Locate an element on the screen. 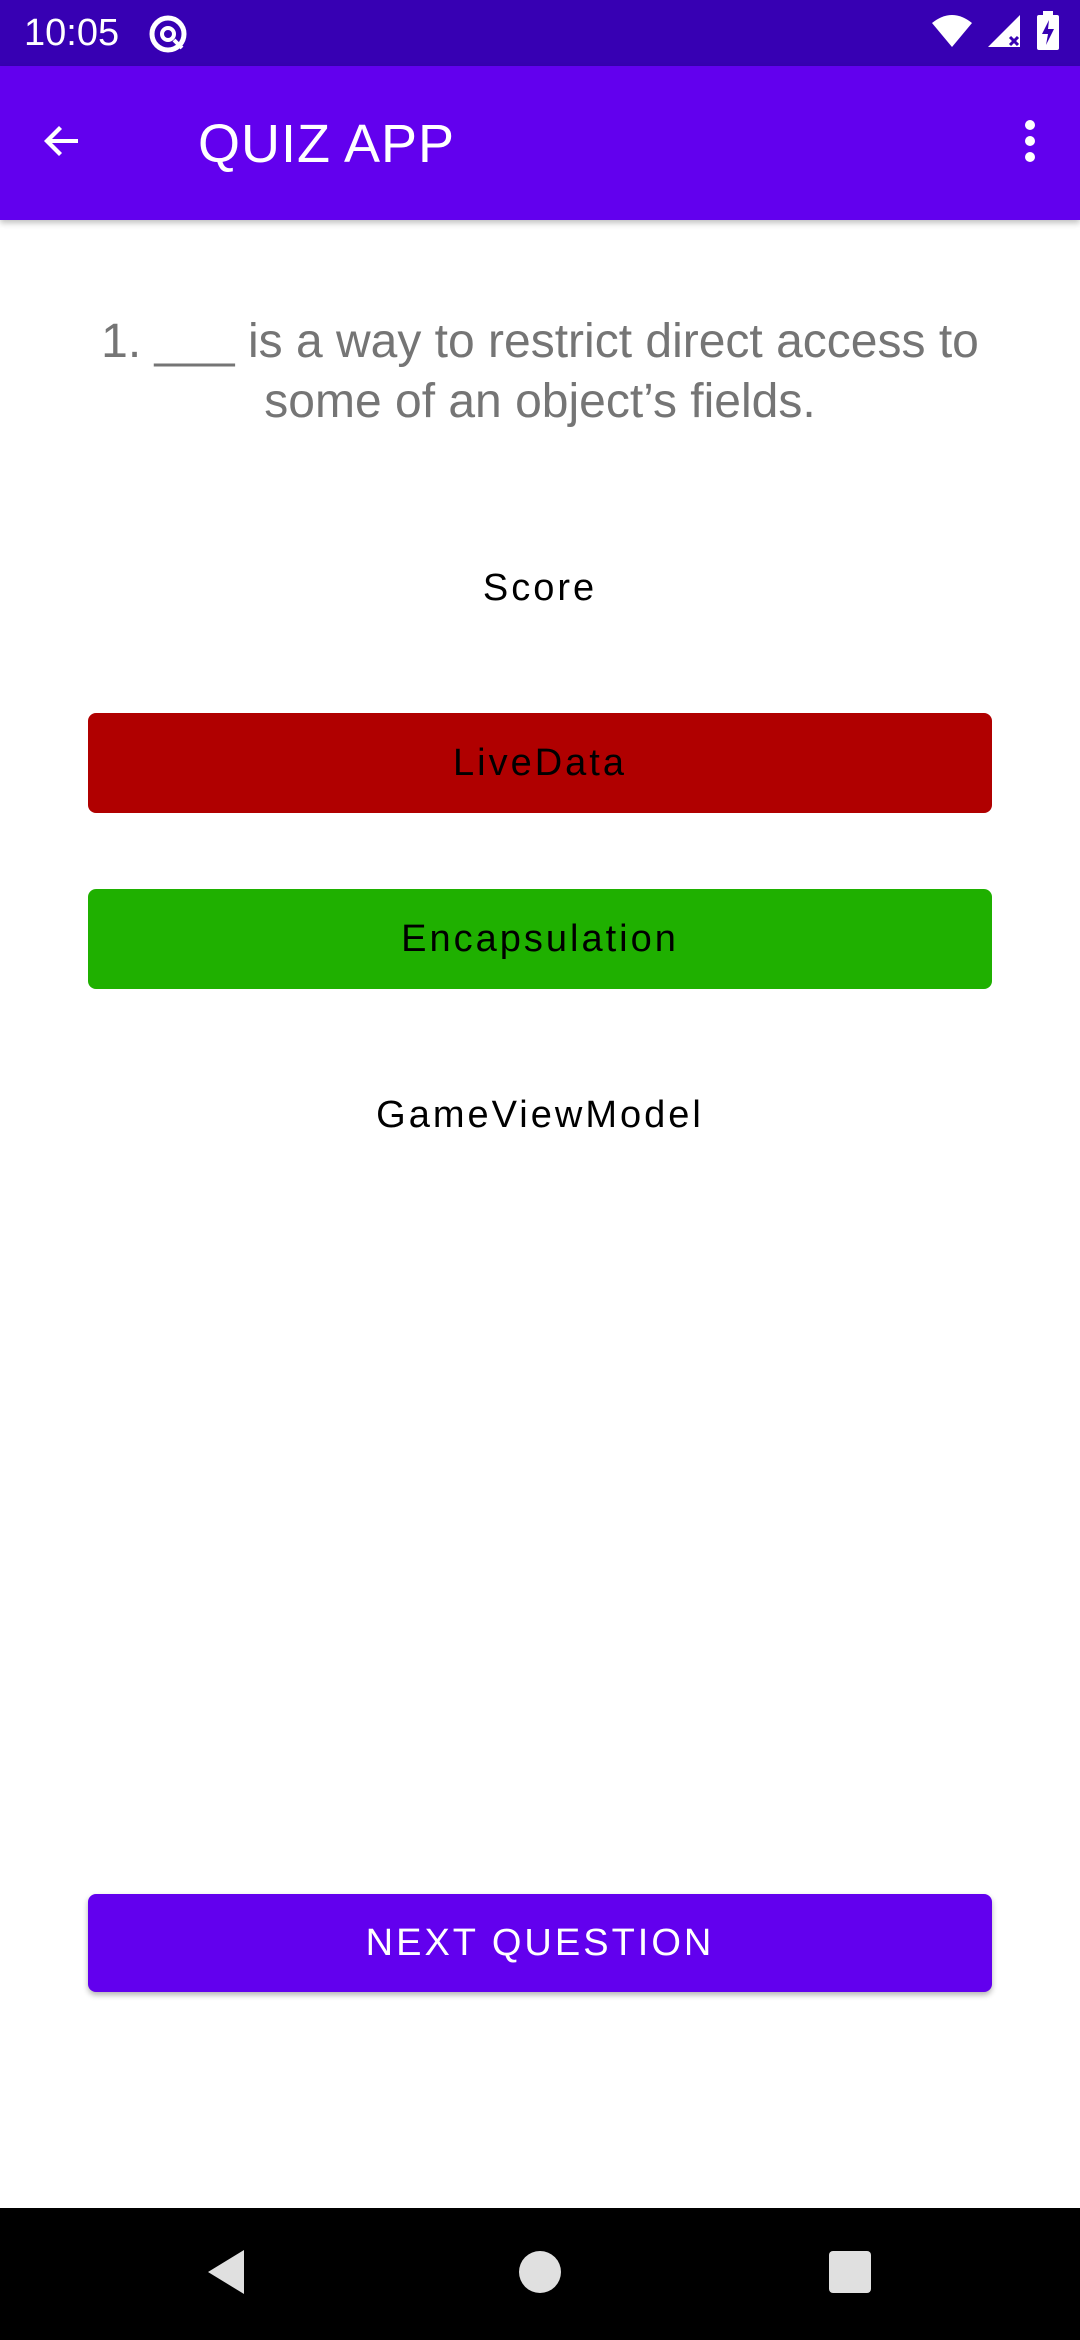 Image resolution: width=1080 pixels, height=2340 pixels. back-triangle-icon is located at coordinates (226, 2274).